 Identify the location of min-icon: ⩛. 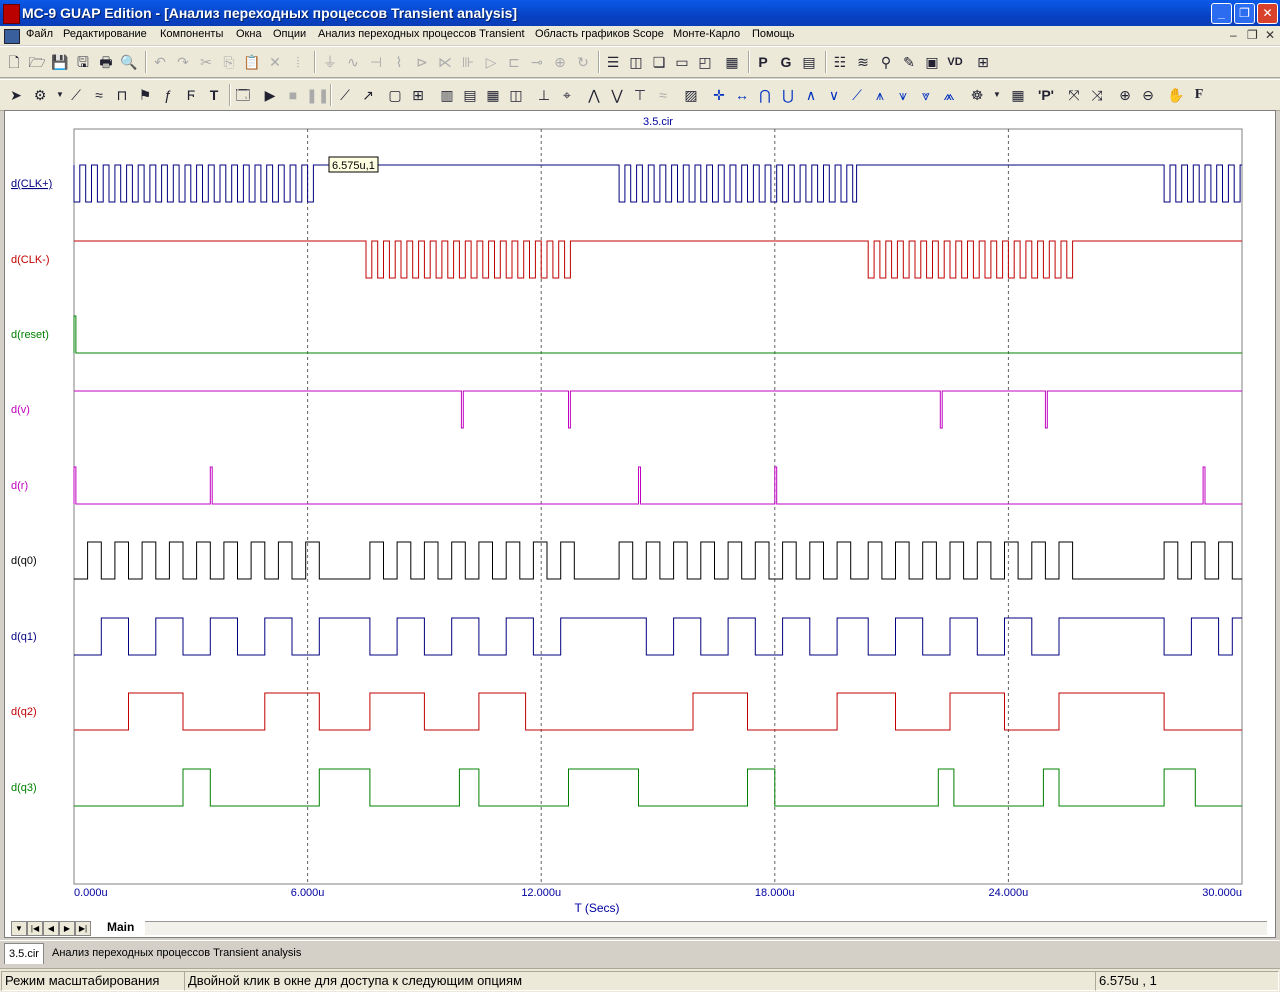
(903, 95).